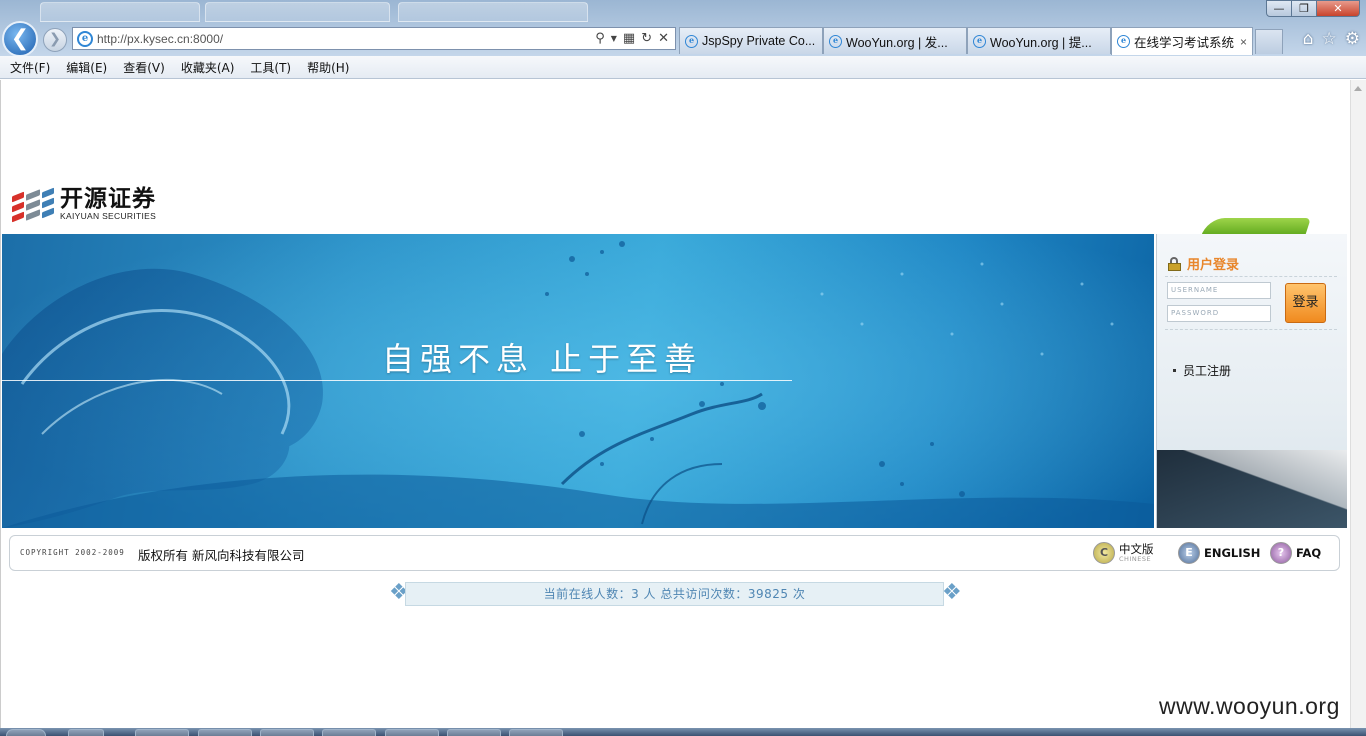  What do you see at coordinates (542, 359) in the screenshot?
I see `banner-slogan: 自强不息 止于至善` at bounding box center [542, 359].